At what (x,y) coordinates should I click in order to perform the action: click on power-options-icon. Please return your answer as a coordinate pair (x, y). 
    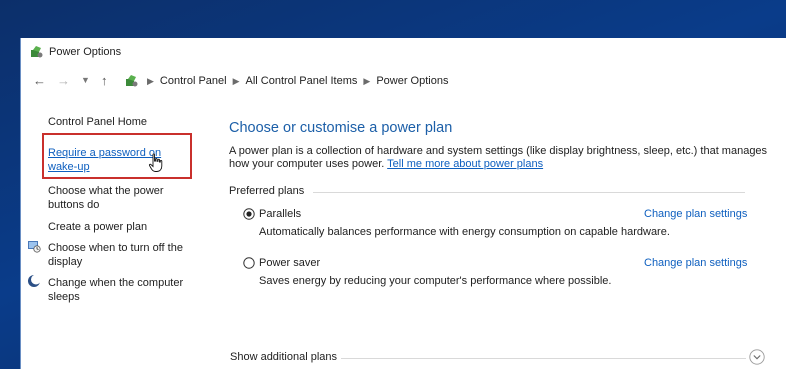
    Looking at the image, I should click on (37, 52).